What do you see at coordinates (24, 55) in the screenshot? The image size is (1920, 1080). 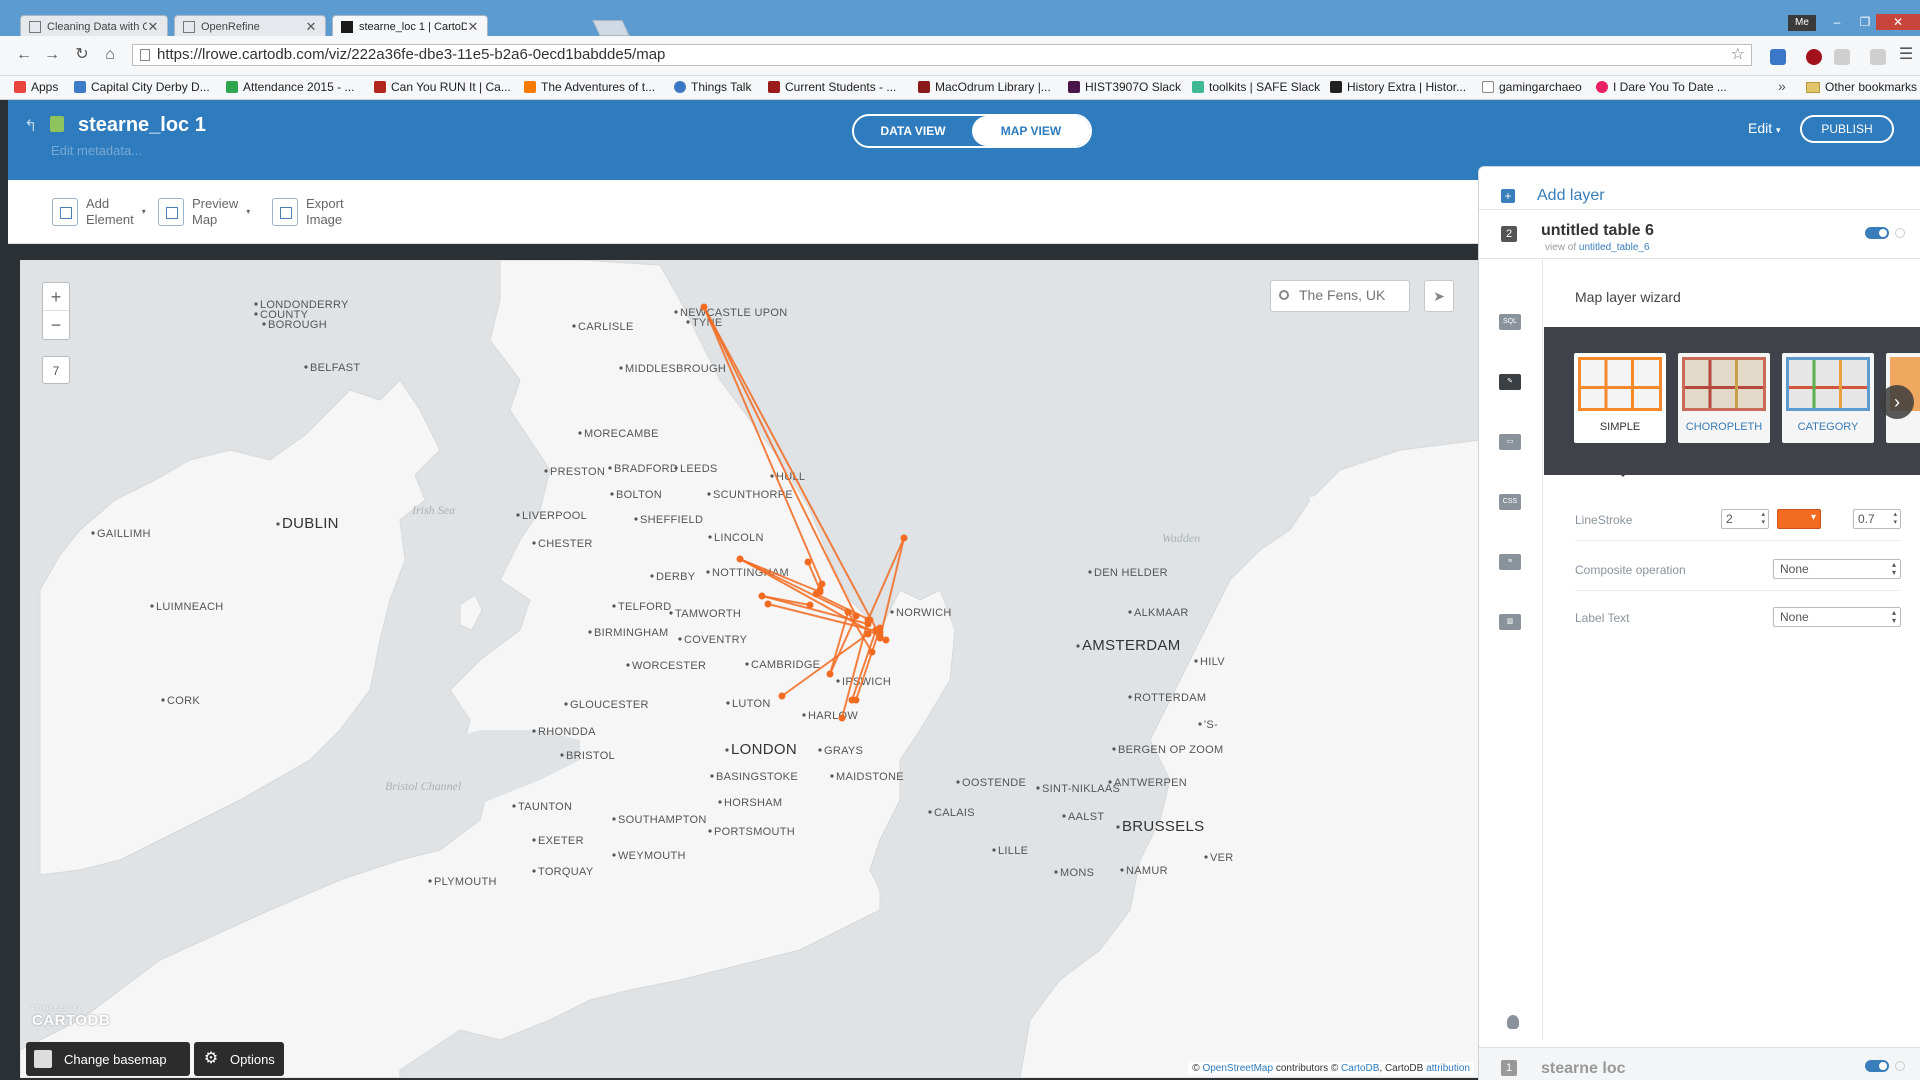 I see `back-icon: ←` at bounding box center [24, 55].